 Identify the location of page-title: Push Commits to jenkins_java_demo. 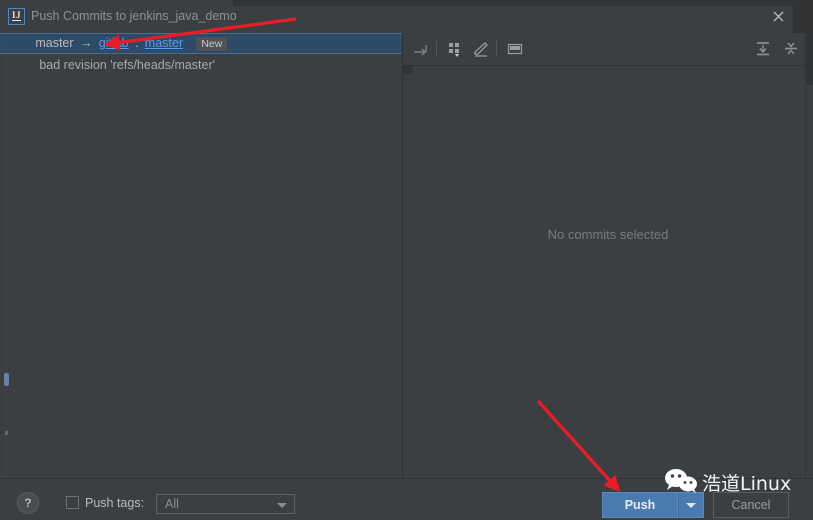
(134, 16).